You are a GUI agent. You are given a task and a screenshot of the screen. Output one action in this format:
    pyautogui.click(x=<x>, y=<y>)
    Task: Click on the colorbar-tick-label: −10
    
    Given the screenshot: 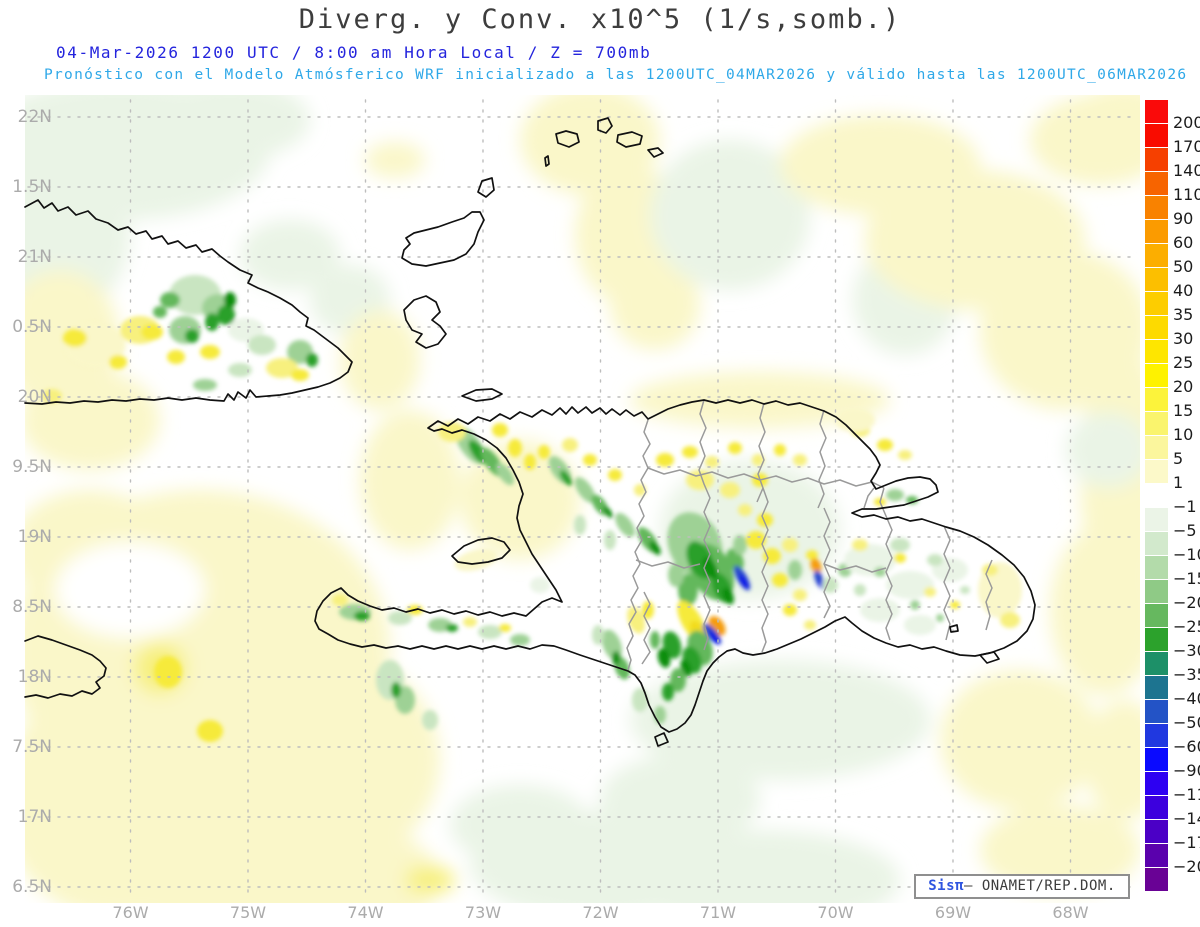 What is the action you would take?
    pyautogui.click(x=1186, y=554)
    